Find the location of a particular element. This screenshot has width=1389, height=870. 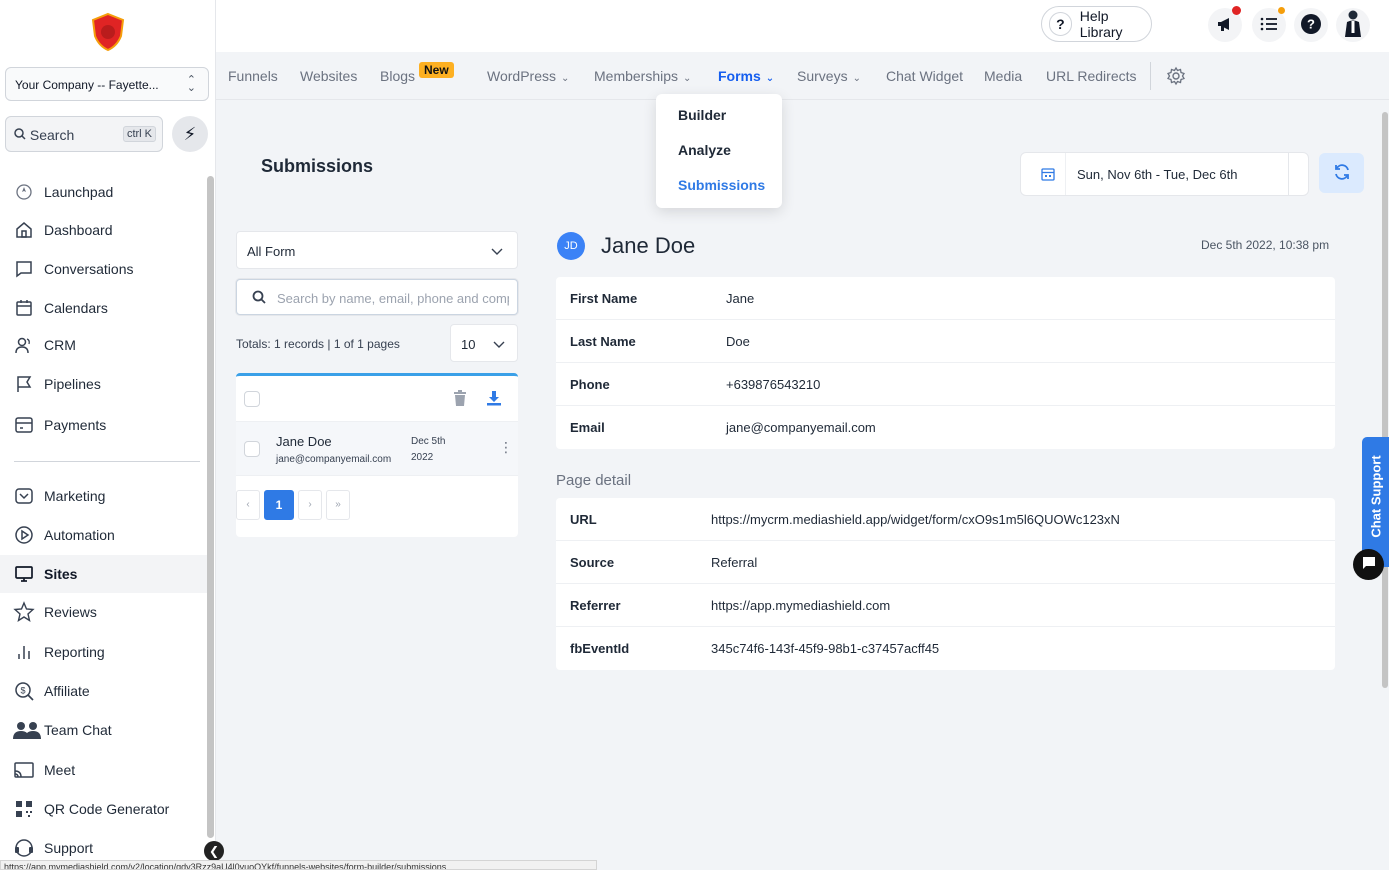

divider is located at coordinates (1288, 174).